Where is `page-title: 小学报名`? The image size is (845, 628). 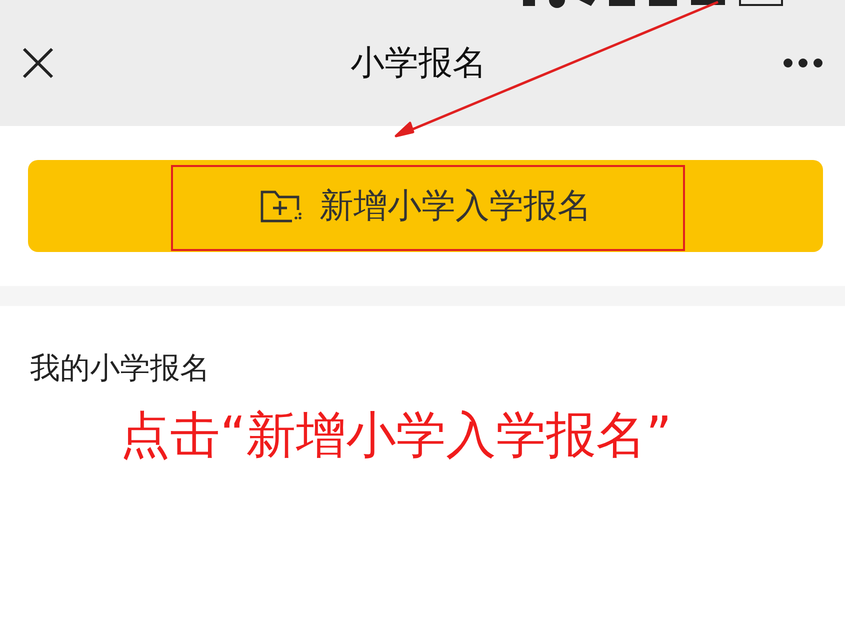 page-title: 小学报名 is located at coordinates (418, 63).